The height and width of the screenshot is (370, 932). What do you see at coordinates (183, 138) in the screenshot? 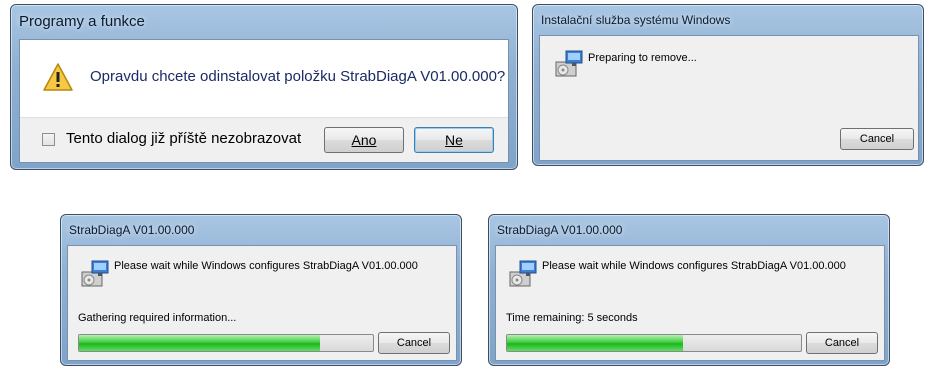
I see `dont-show-again-label: Tento dialog již příště nezobrazovat` at bounding box center [183, 138].